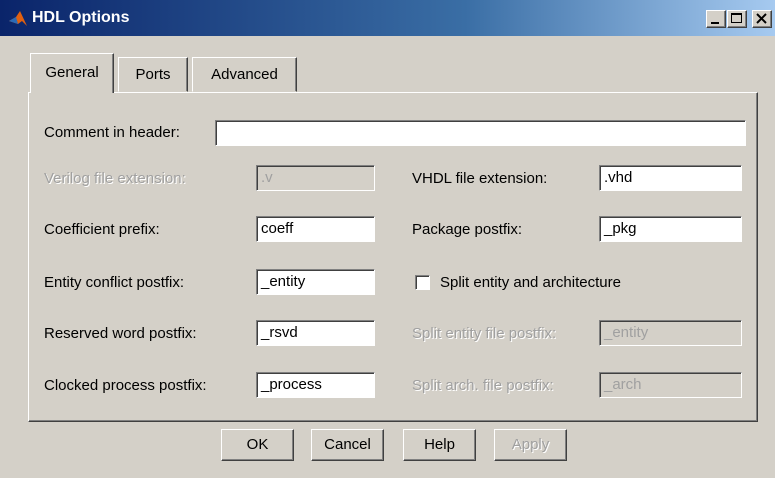  What do you see at coordinates (715, 23) in the screenshot?
I see `minimize-icon` at bounding box center [715, 23].